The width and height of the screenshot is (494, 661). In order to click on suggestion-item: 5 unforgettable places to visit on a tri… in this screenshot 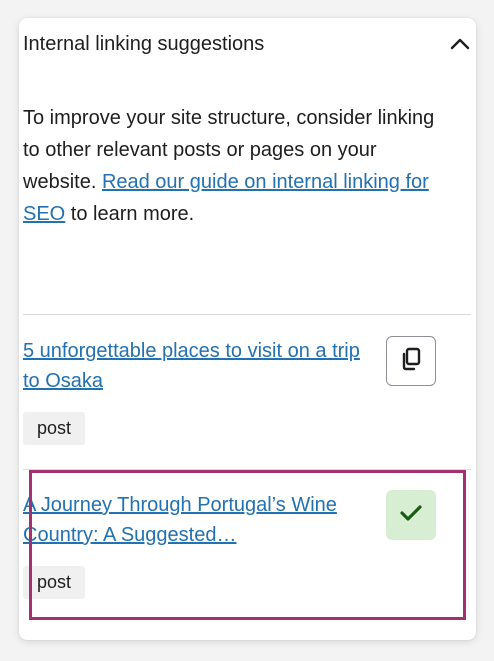, I will do `click(229, 390)`.